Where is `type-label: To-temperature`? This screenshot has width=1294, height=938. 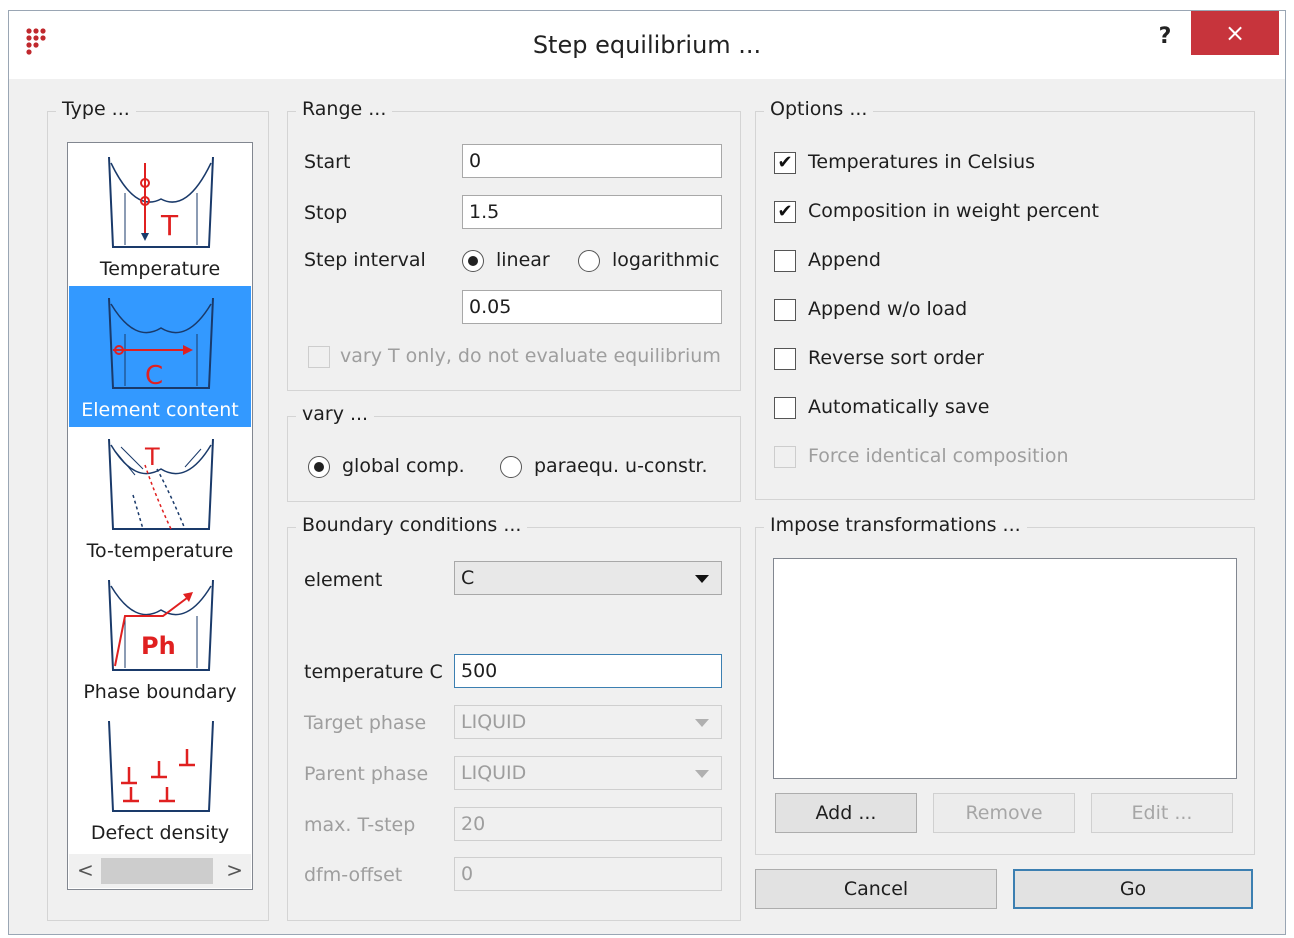 type-label: To-temperature is located at coordinates (160, 551).